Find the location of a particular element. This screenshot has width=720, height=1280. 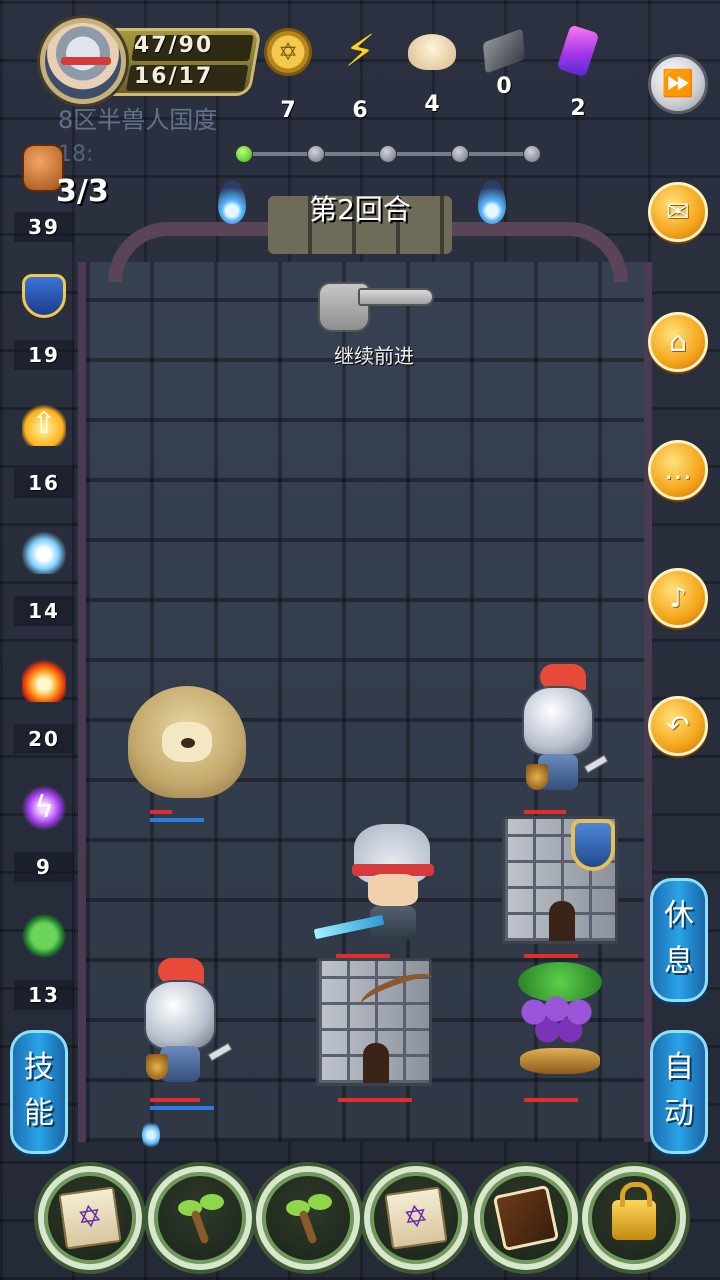

shield-icon is located at coordinates (44, 296).